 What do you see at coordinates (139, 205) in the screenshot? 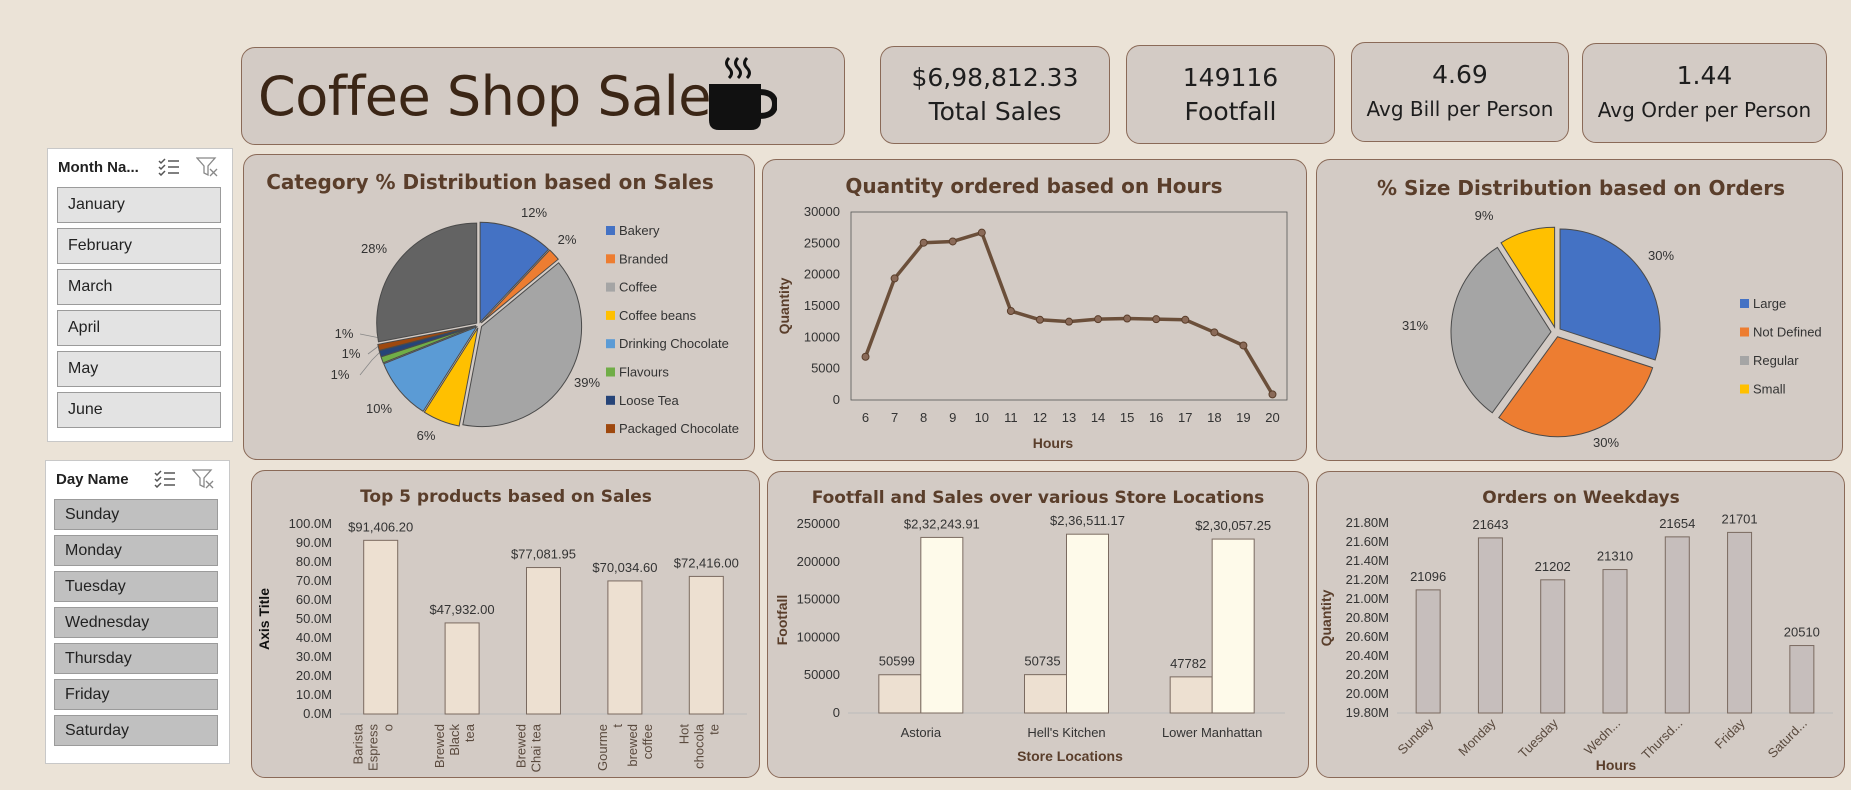
I see `slicer-item-january: January` at bounding box center [139, 205].